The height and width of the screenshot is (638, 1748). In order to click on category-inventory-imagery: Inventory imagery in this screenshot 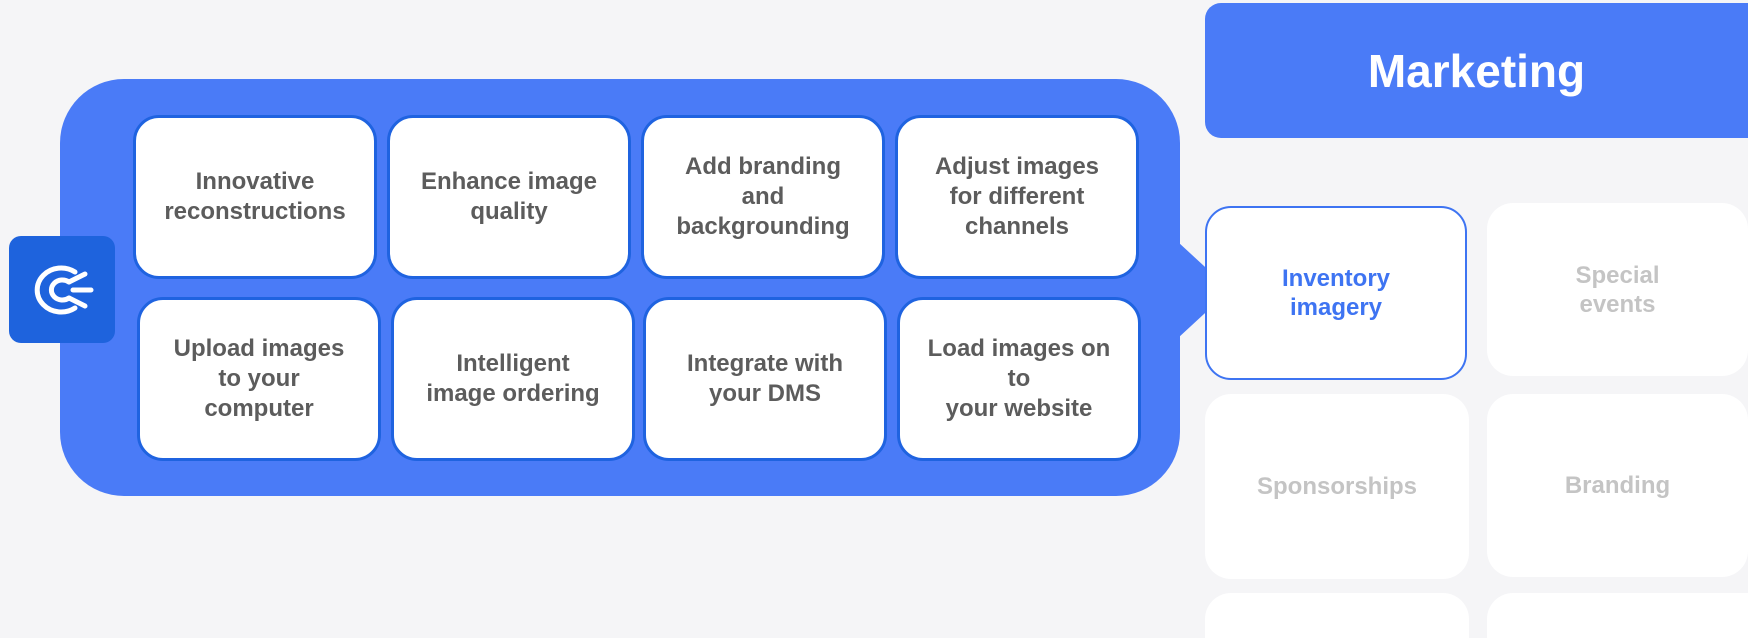, I will do `click(1336, 293)`.